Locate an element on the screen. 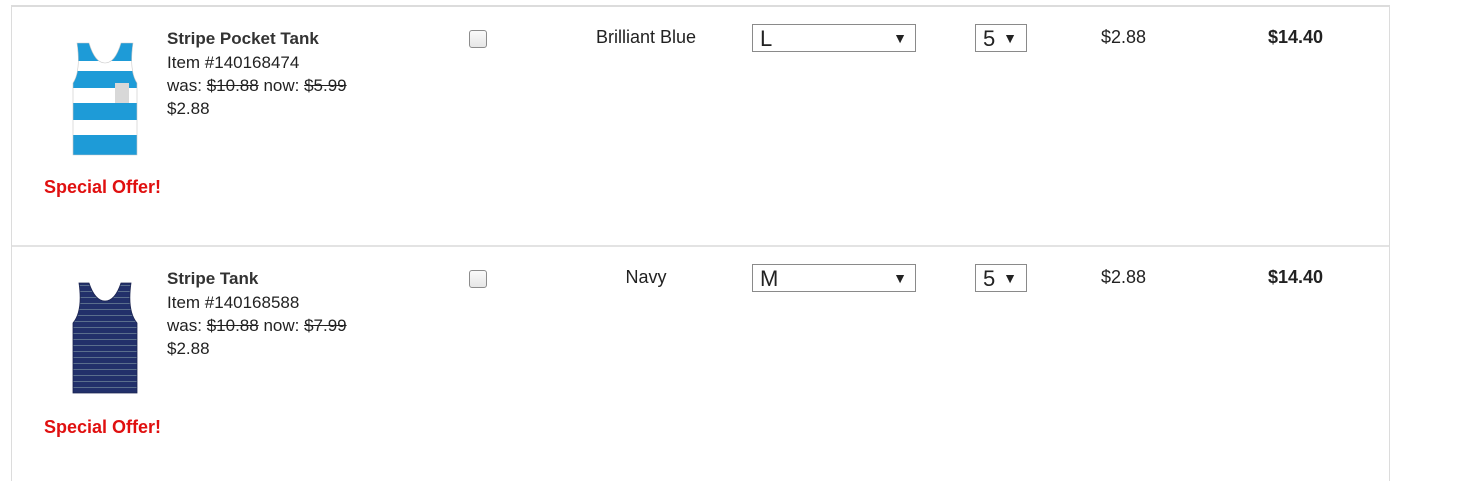 The image size is (1478, 485). stripe-pocket-tank-image is located at coordinates (105, 99).